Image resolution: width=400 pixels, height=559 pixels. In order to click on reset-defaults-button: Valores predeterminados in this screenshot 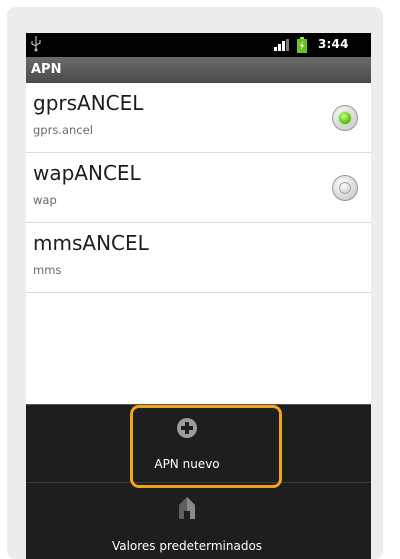, I will do `click(198, 521)`.